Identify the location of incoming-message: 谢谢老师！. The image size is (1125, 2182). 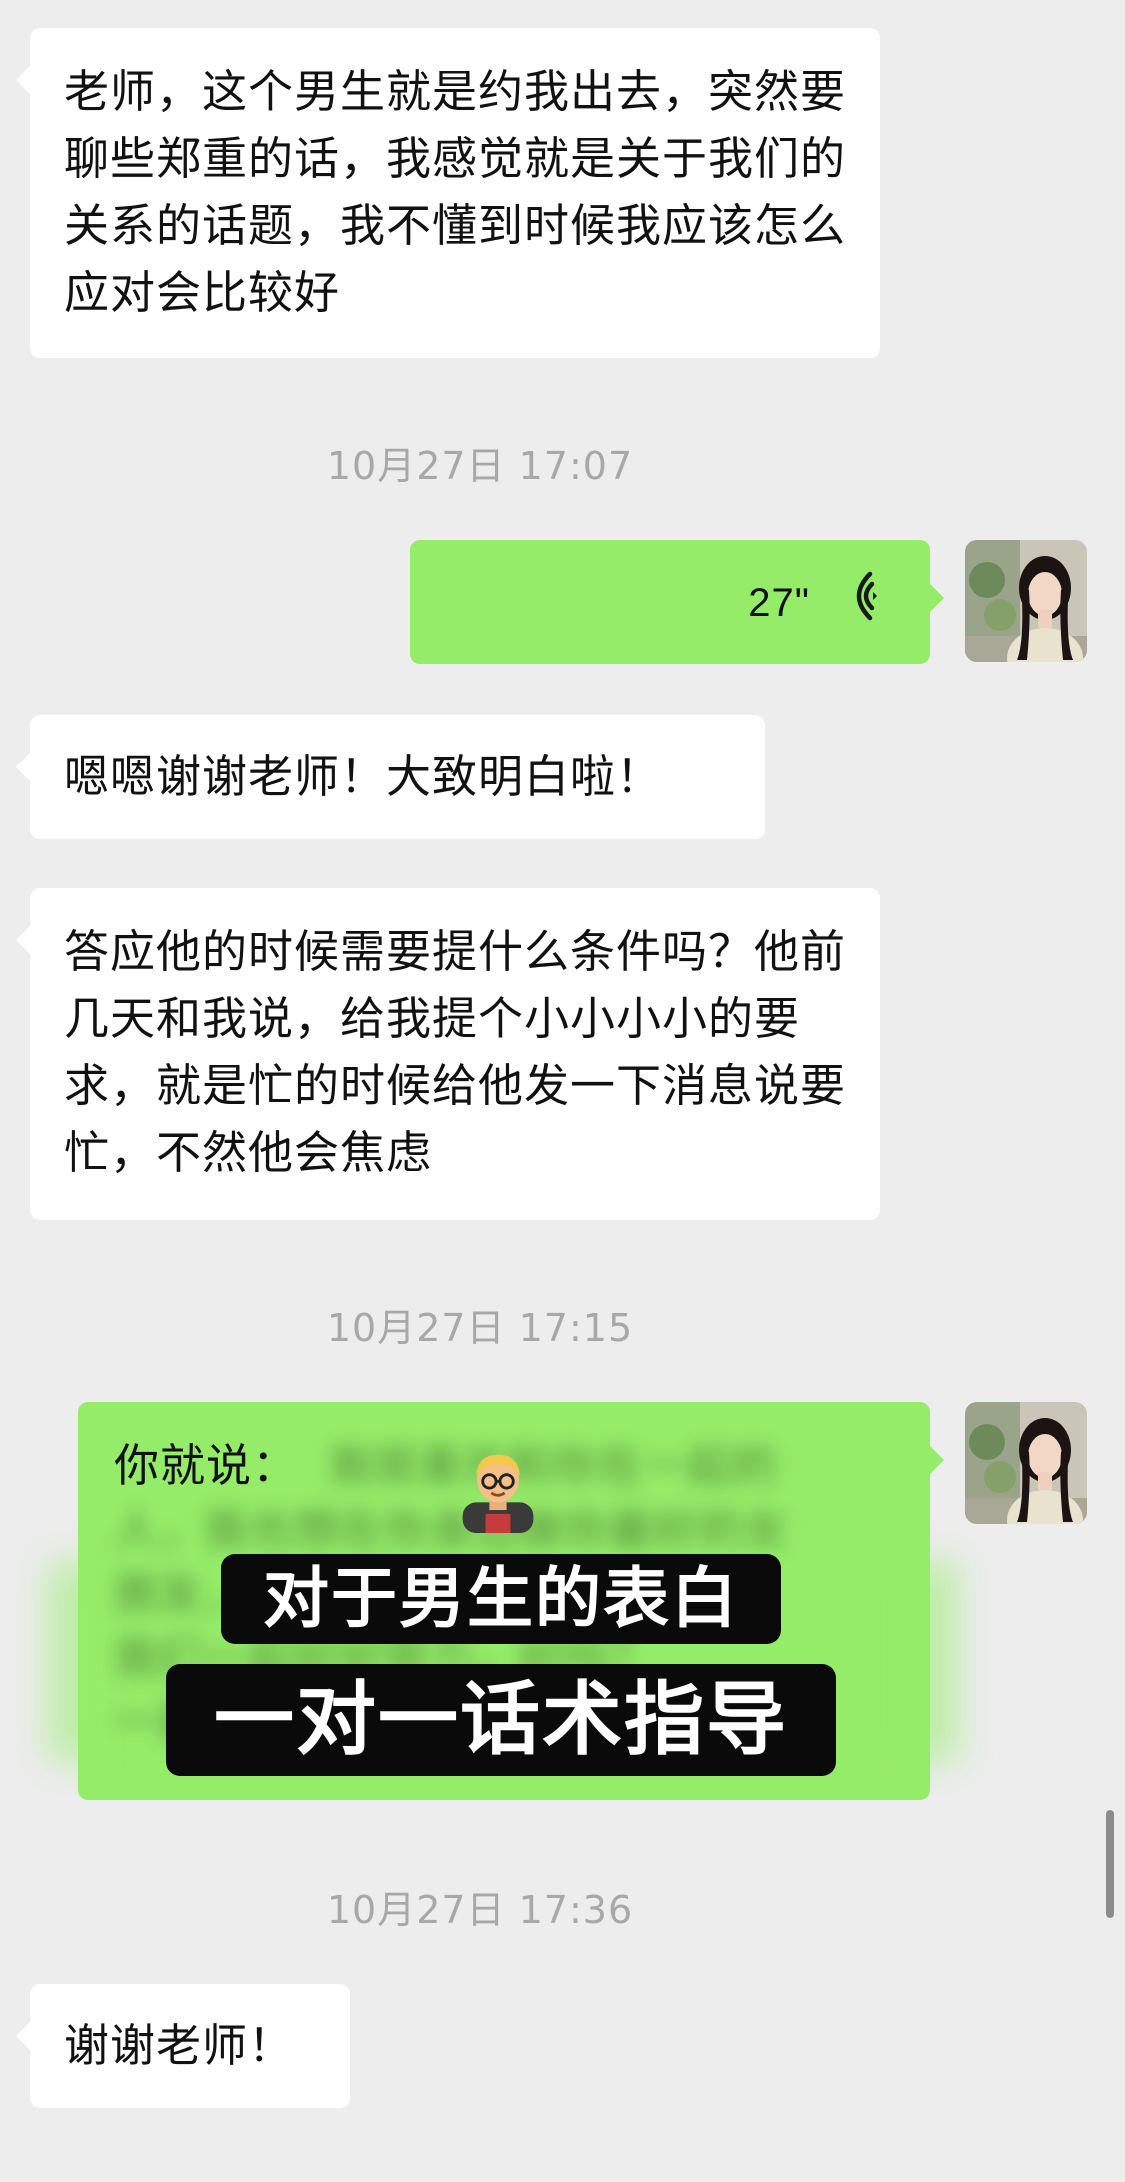
(183, 2046).